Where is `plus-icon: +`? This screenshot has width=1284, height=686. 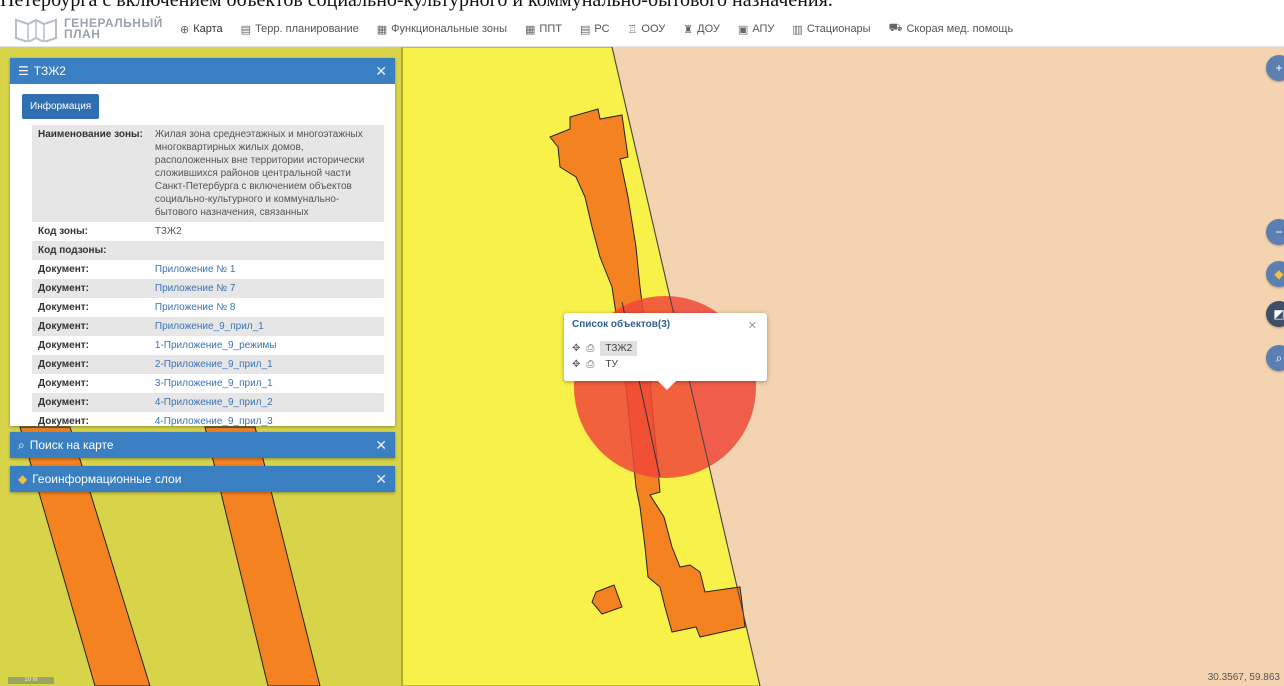
plus-icon: + is located at coordinates (1279, 68).